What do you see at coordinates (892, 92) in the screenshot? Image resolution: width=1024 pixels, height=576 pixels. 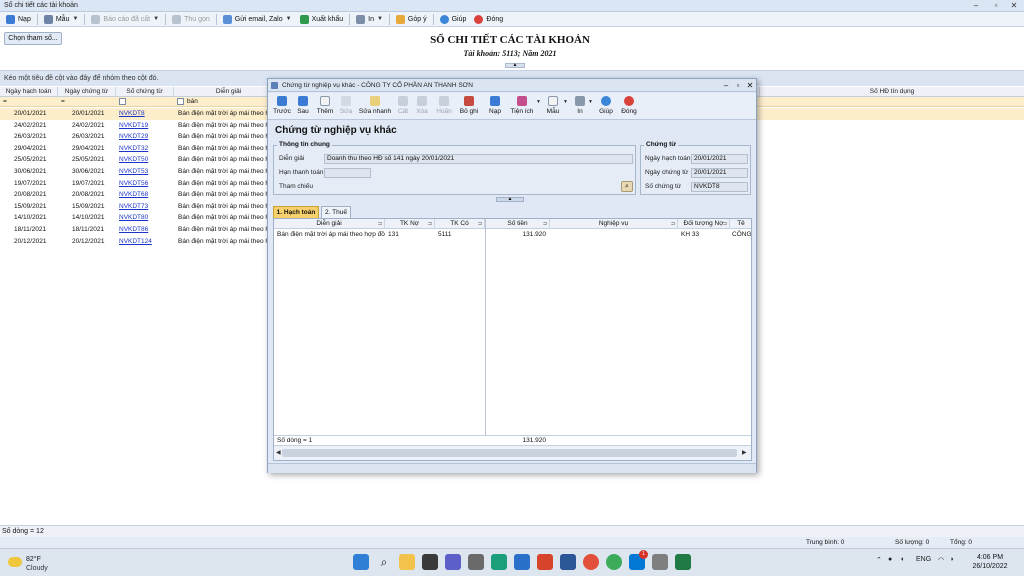 I see `col-so-hd-tin-dung: Số HĐ tín dụng` at bounding box center [892, 92].